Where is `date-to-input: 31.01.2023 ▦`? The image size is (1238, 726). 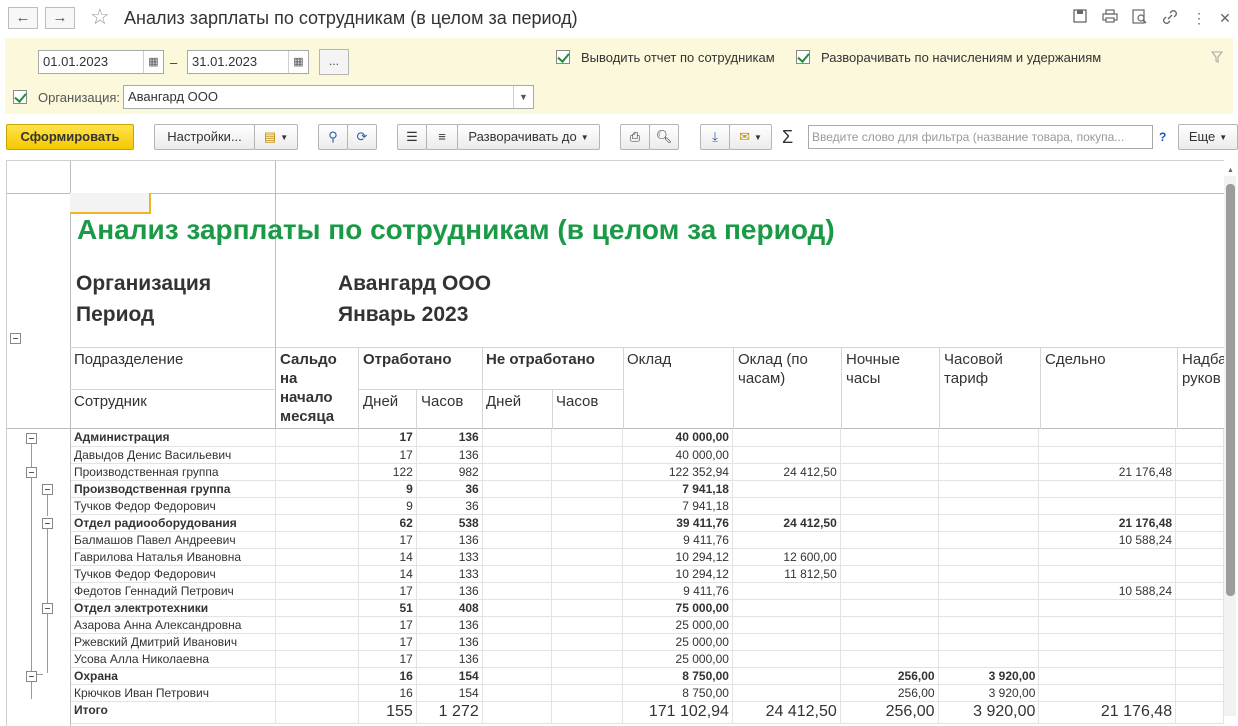
date-to-input: 31.01.2023 ▦ is located at coordinates (248, 62).